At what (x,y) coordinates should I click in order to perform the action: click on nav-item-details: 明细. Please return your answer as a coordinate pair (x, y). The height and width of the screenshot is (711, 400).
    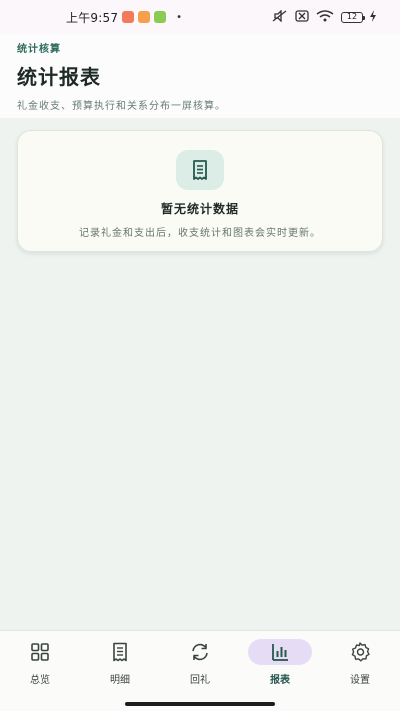
    Looking at the image, I should click on (120, 675).